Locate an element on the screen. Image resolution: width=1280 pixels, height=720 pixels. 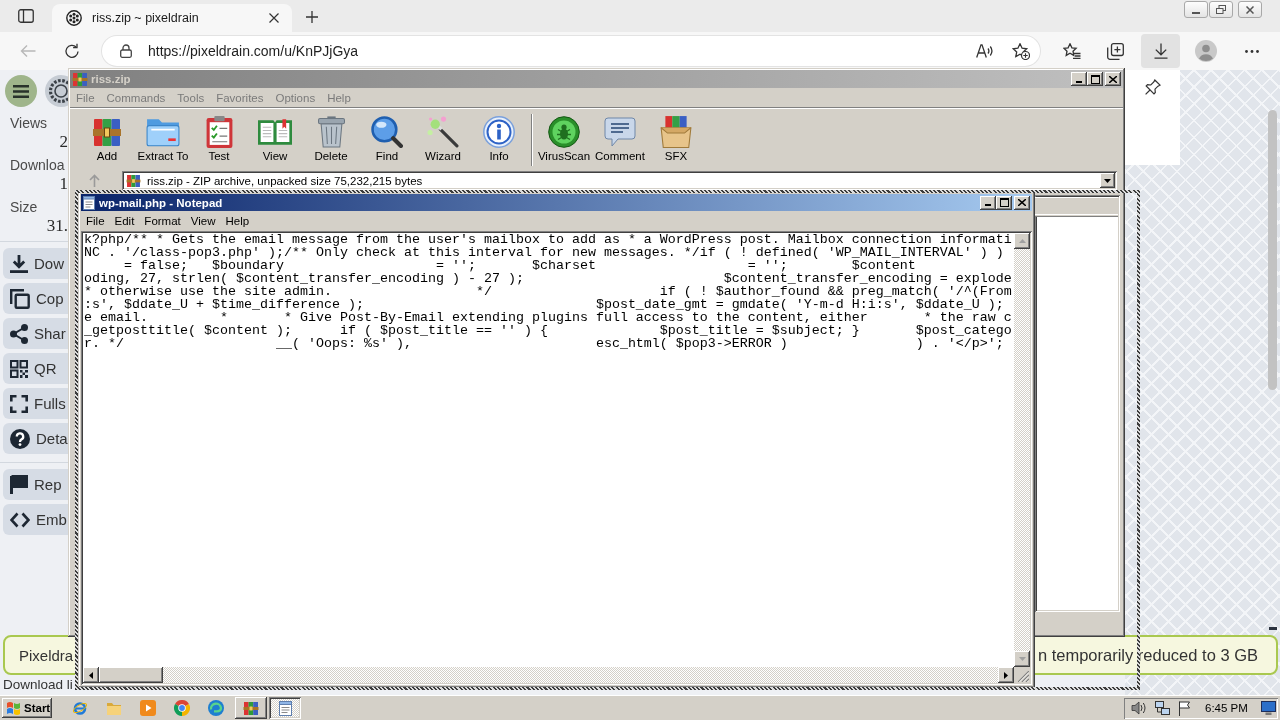
start-button: Start is located at coordinates (27, 708).